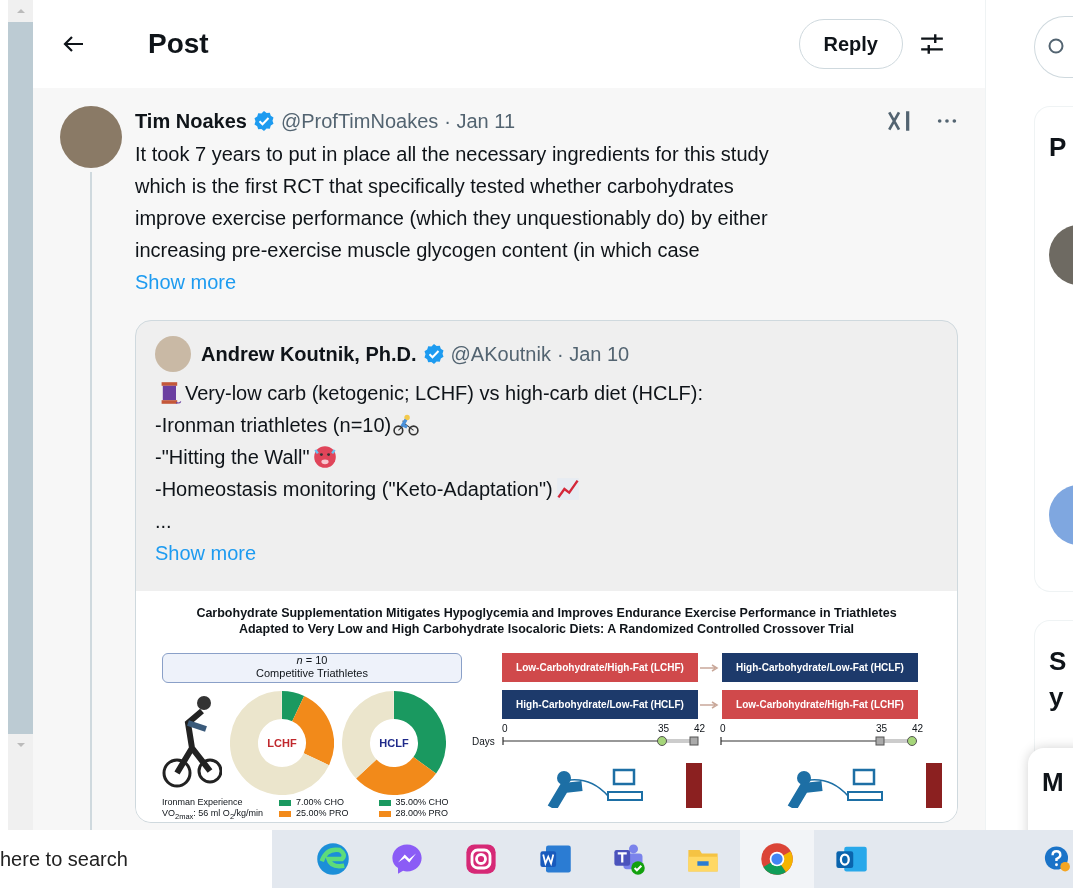 Image resolution: width=1073 pixels, height=888 pixels. I want to click on page-title: Post, so click(179, 44).